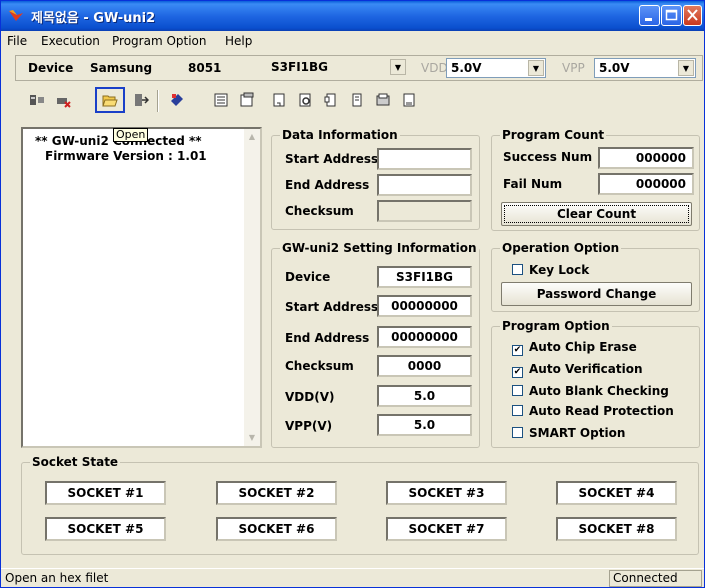 Image resolution: width=705 pixels, height=588 pixels. What do you see at coordinates (424, 425) in the screenshot?
I see `setting-vpp-field: 5.0` at bounding box center [424, 425].